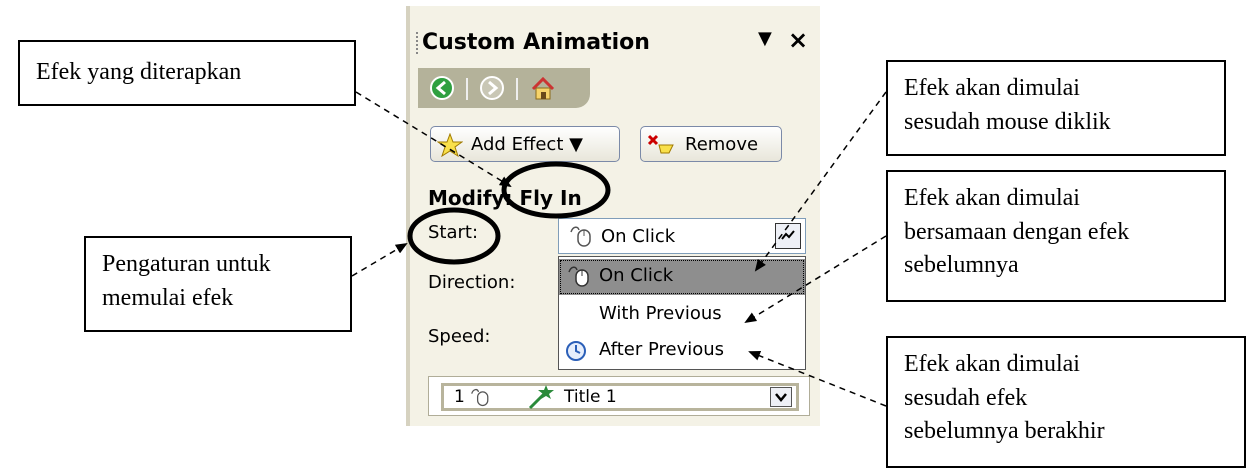 This screenshot has height=472, width=1254. I want to click on start-label: Start:, so click(453, 232).